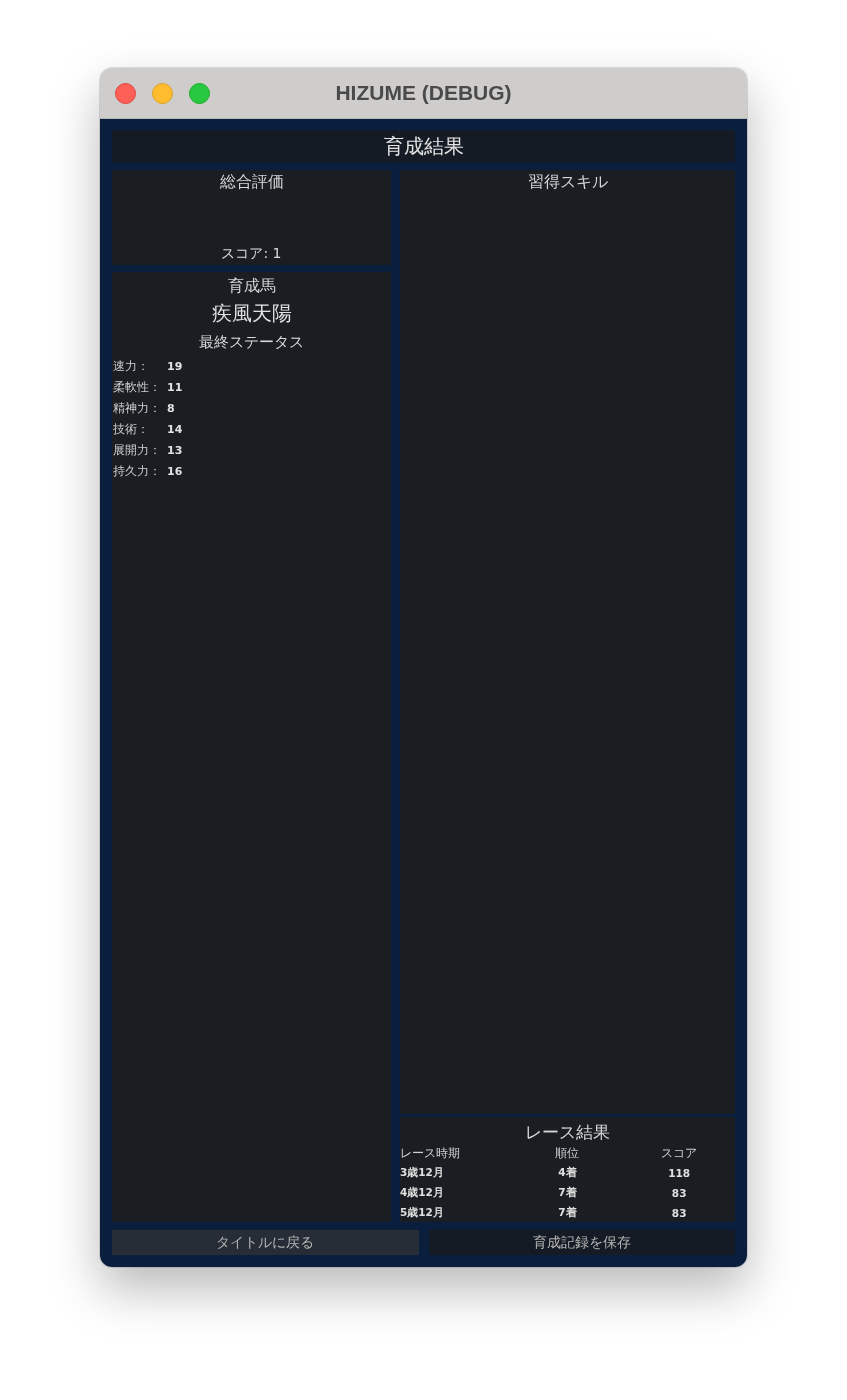 This screenshot has height=1400, width=847. What do you see at coordinates (137, 408) in the screenshot?
I see `stat-label: 精神力：` at bounding box center [137, 408].